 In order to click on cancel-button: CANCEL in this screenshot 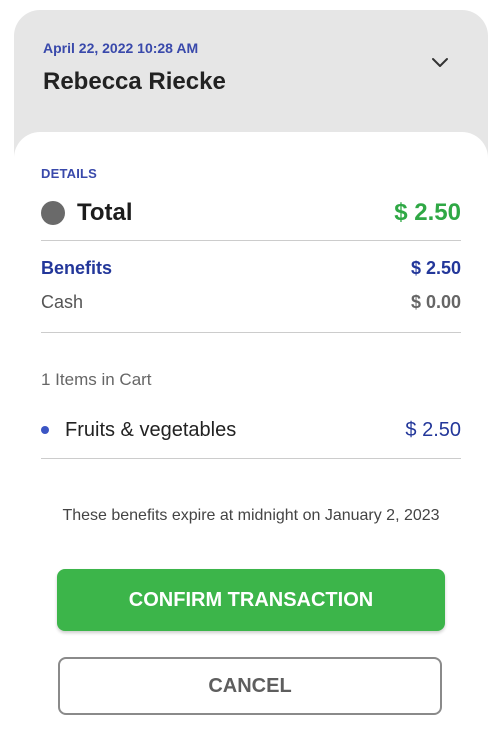, I will do `click(250, 686)`.